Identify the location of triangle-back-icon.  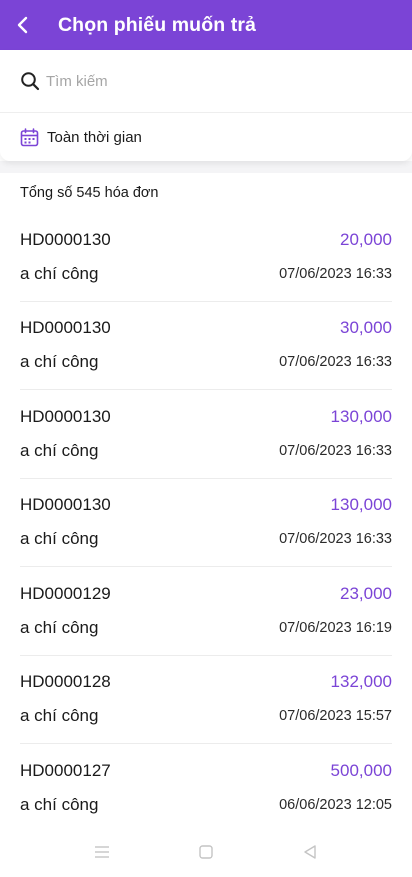
(310, 852).